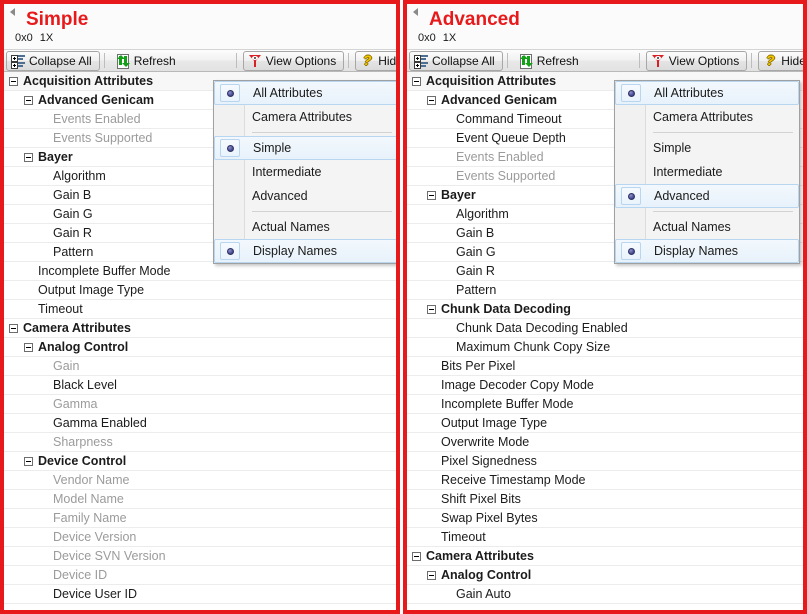 The height and width of the screenshot is (614, 807). Describe the element at coordinates (500, 157) in the screenshot. I see `tree-row-label: Events Enabled` at that location.